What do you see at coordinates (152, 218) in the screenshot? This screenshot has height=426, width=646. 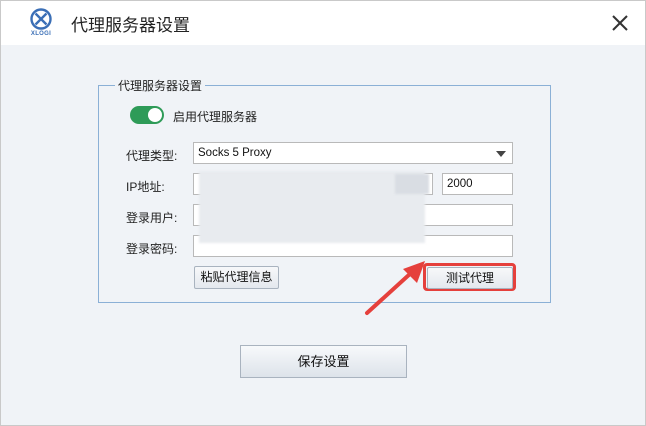 I see `login-user-label: 登录用户:` at bounding box center [152, 218].